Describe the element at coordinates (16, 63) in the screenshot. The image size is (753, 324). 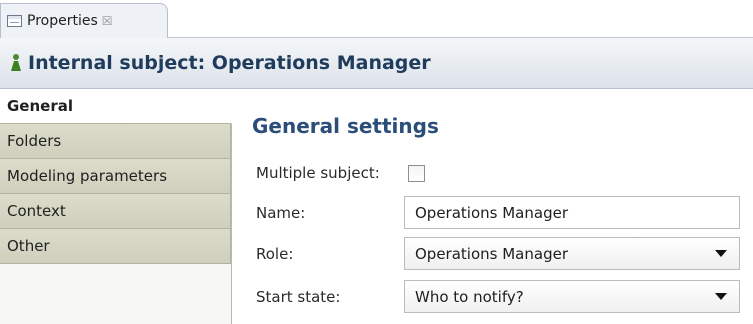
I see `person-icon` at that location.